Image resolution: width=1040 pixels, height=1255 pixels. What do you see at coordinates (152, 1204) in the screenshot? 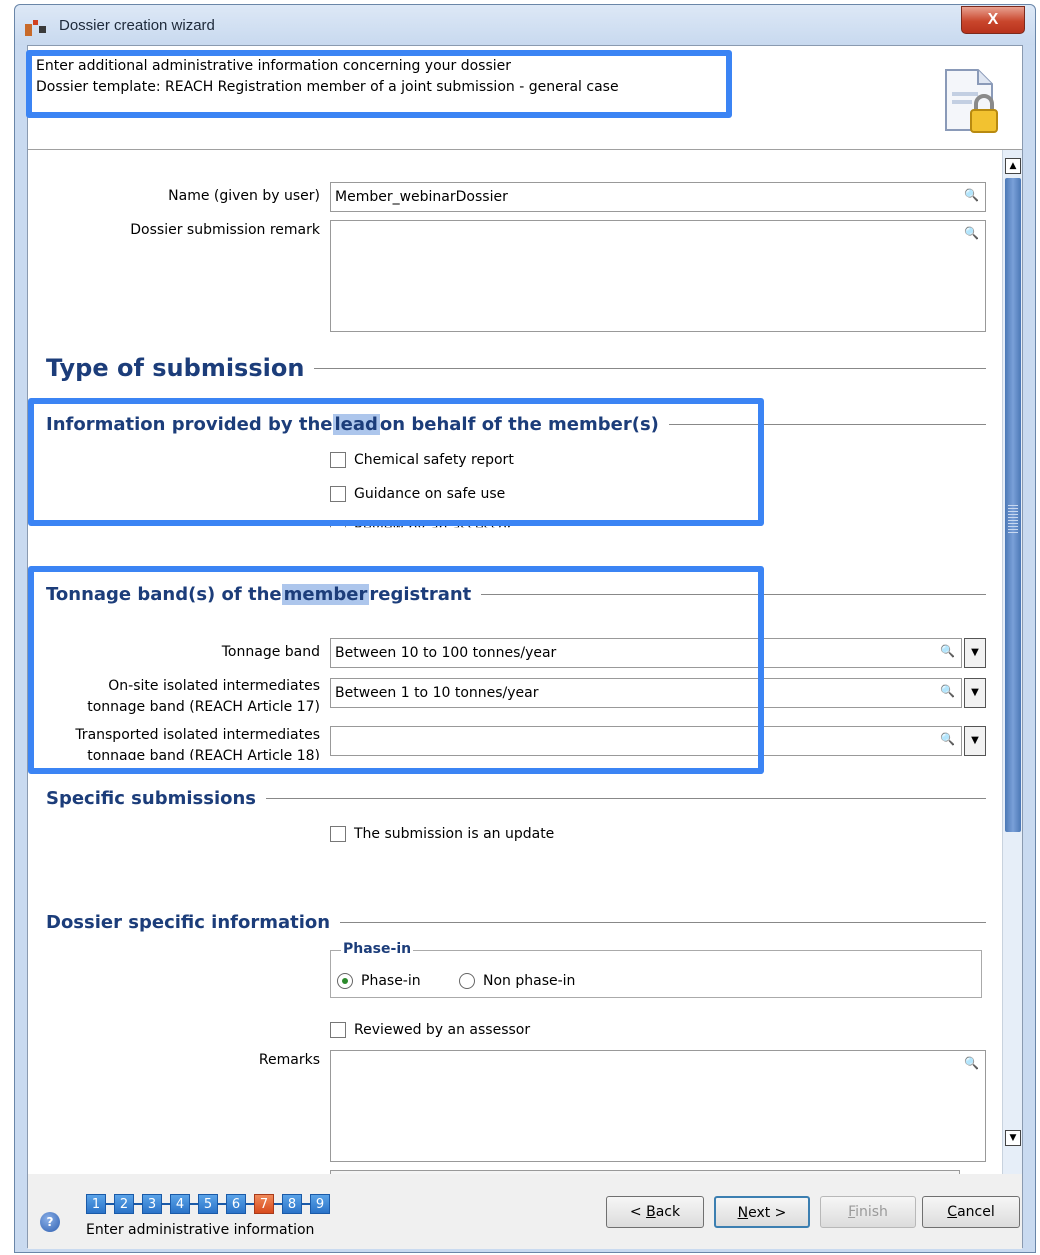
I see `step-3: 3` at bounding box center [152, 1204].